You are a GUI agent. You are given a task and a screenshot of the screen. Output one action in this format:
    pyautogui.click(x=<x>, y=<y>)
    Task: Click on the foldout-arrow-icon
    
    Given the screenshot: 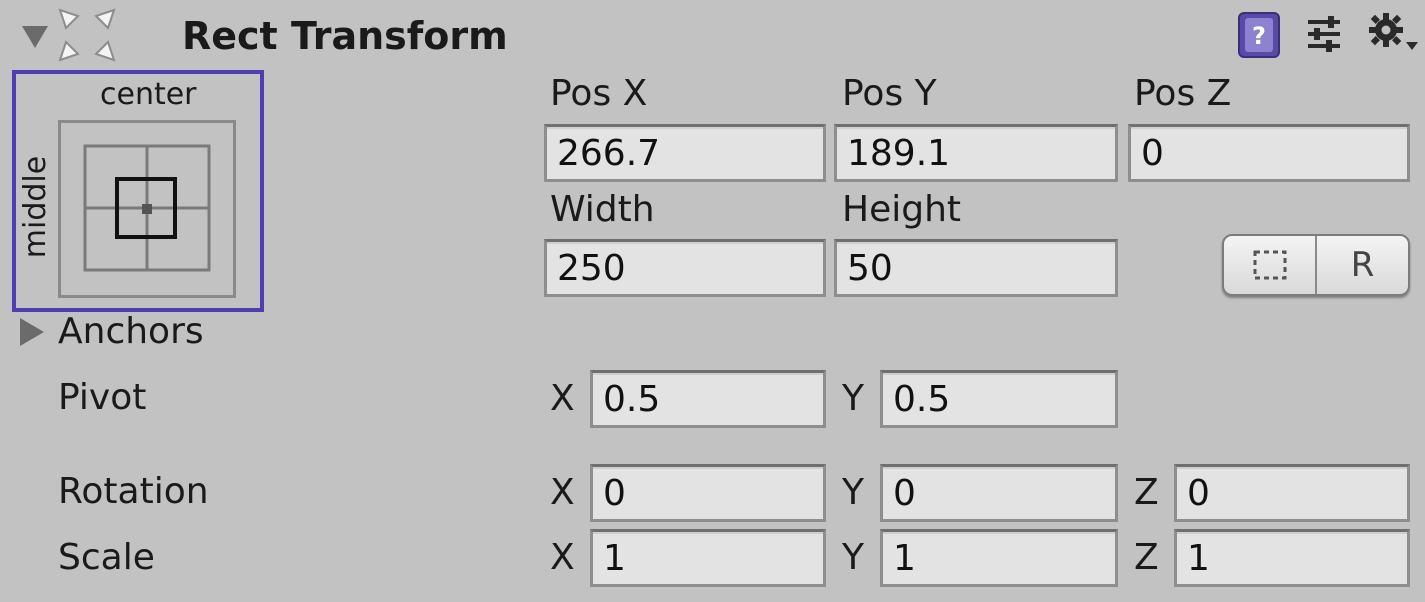 What is the action you would take?
    pyautogui.click(x=35, y=37)
    